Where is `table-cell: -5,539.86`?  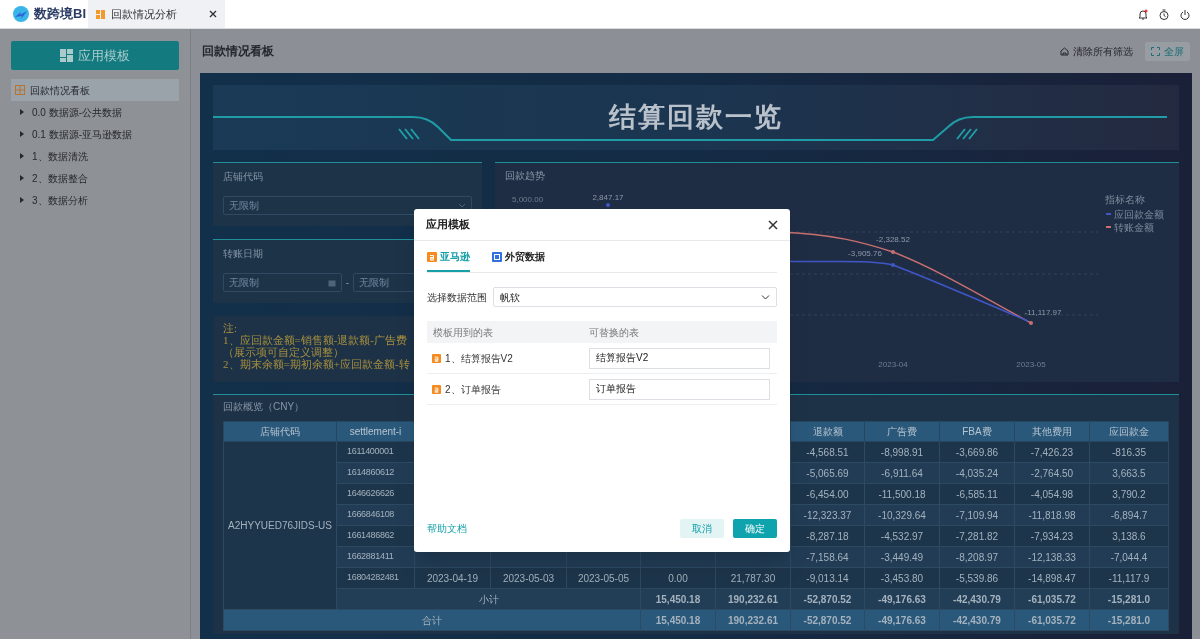
table-cell: -5,539.86 is located at coordinates (977, 578).